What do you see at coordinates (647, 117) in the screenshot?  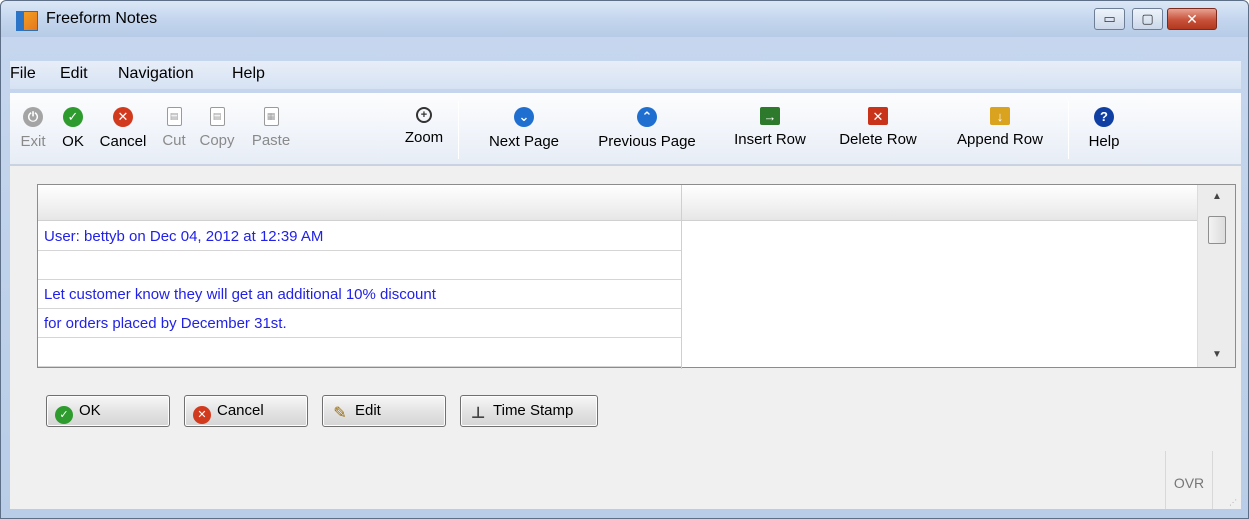 I see `chevron-up-icon: ⌃` at bounding box center [647, 117].